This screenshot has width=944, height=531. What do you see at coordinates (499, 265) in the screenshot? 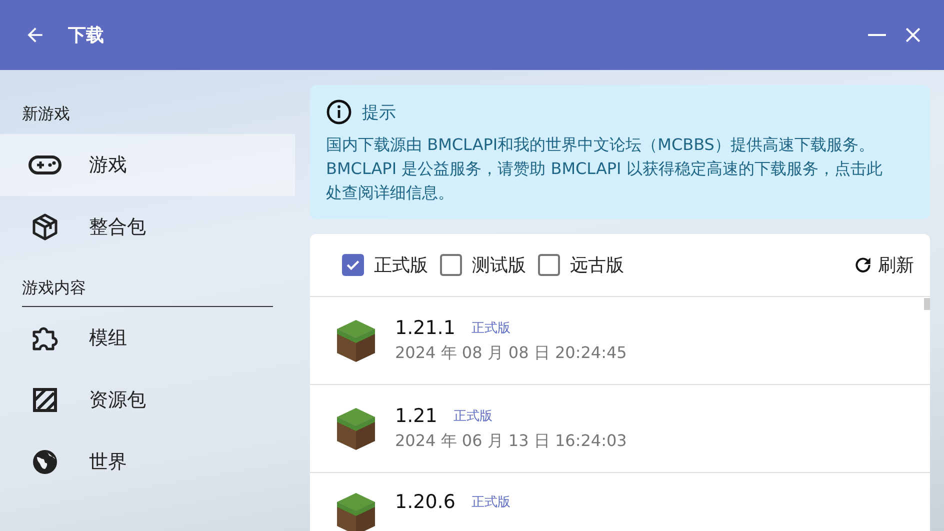
I see `filter-label: 测试版` at bounding box center [499, 265].